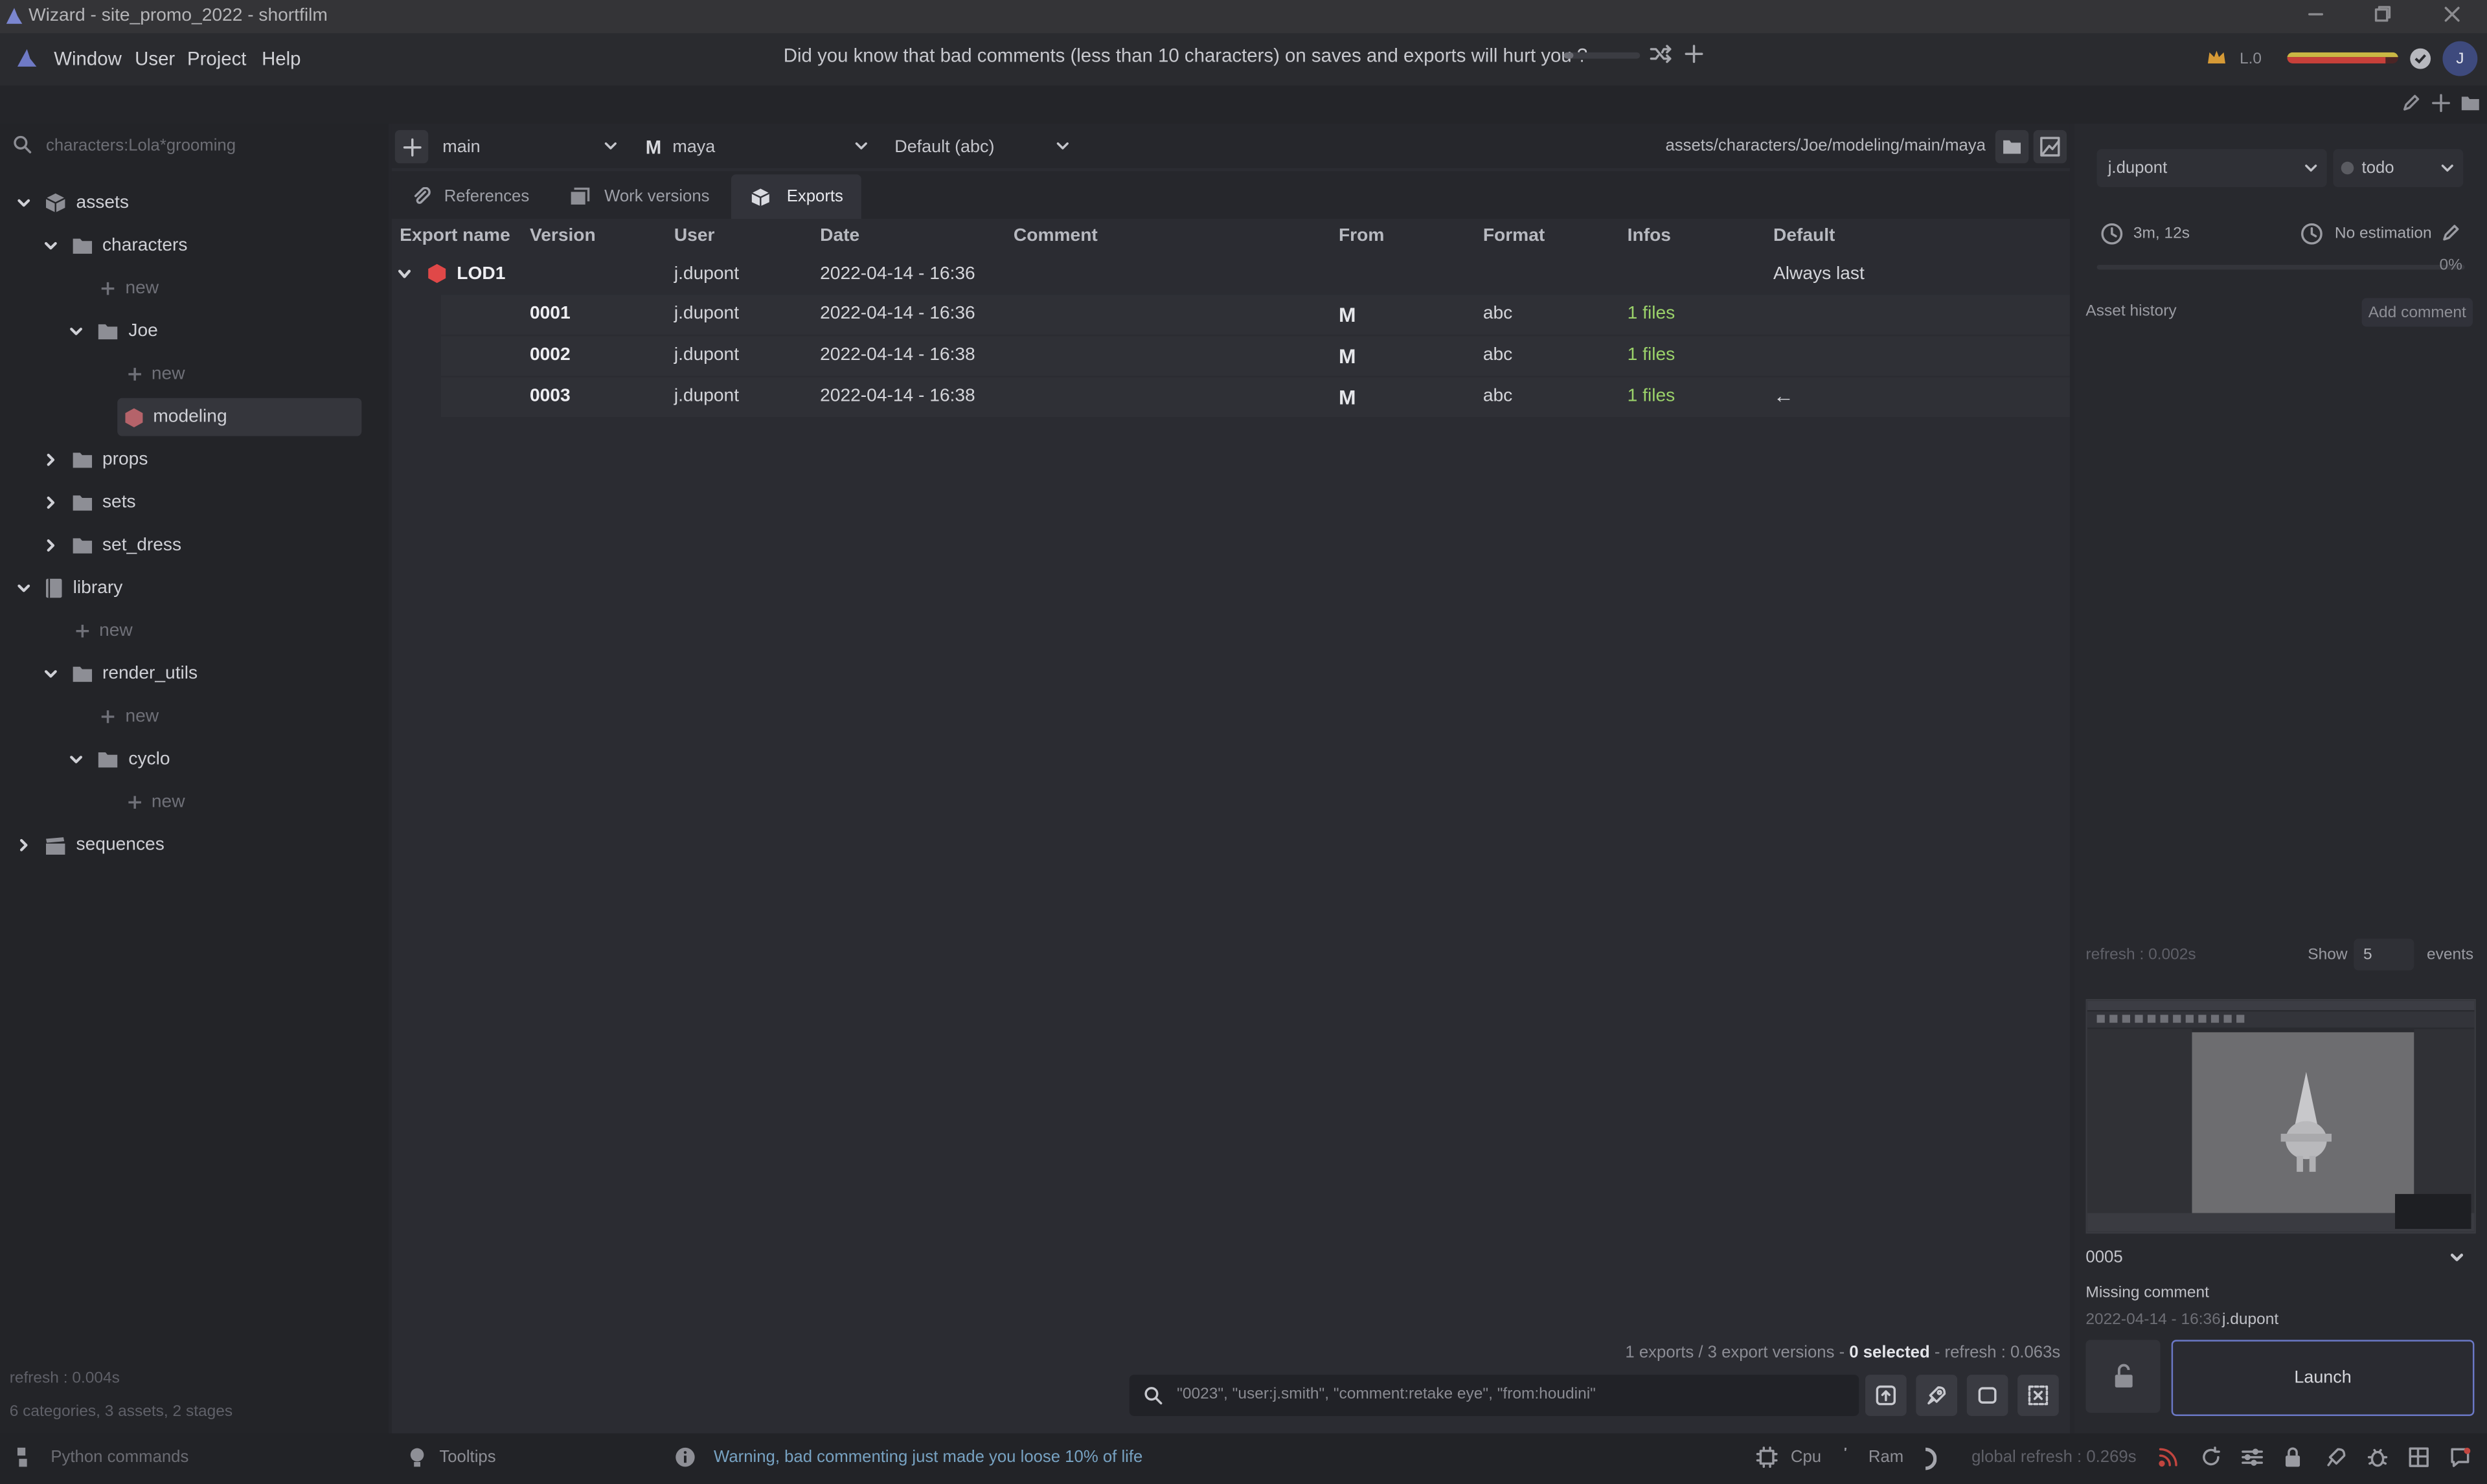 This screenshot has height=1484, width=2487. Describe the element at coordinates (1783, 396) in the screenshot. I see `default-marker-icon: ←` at that location.